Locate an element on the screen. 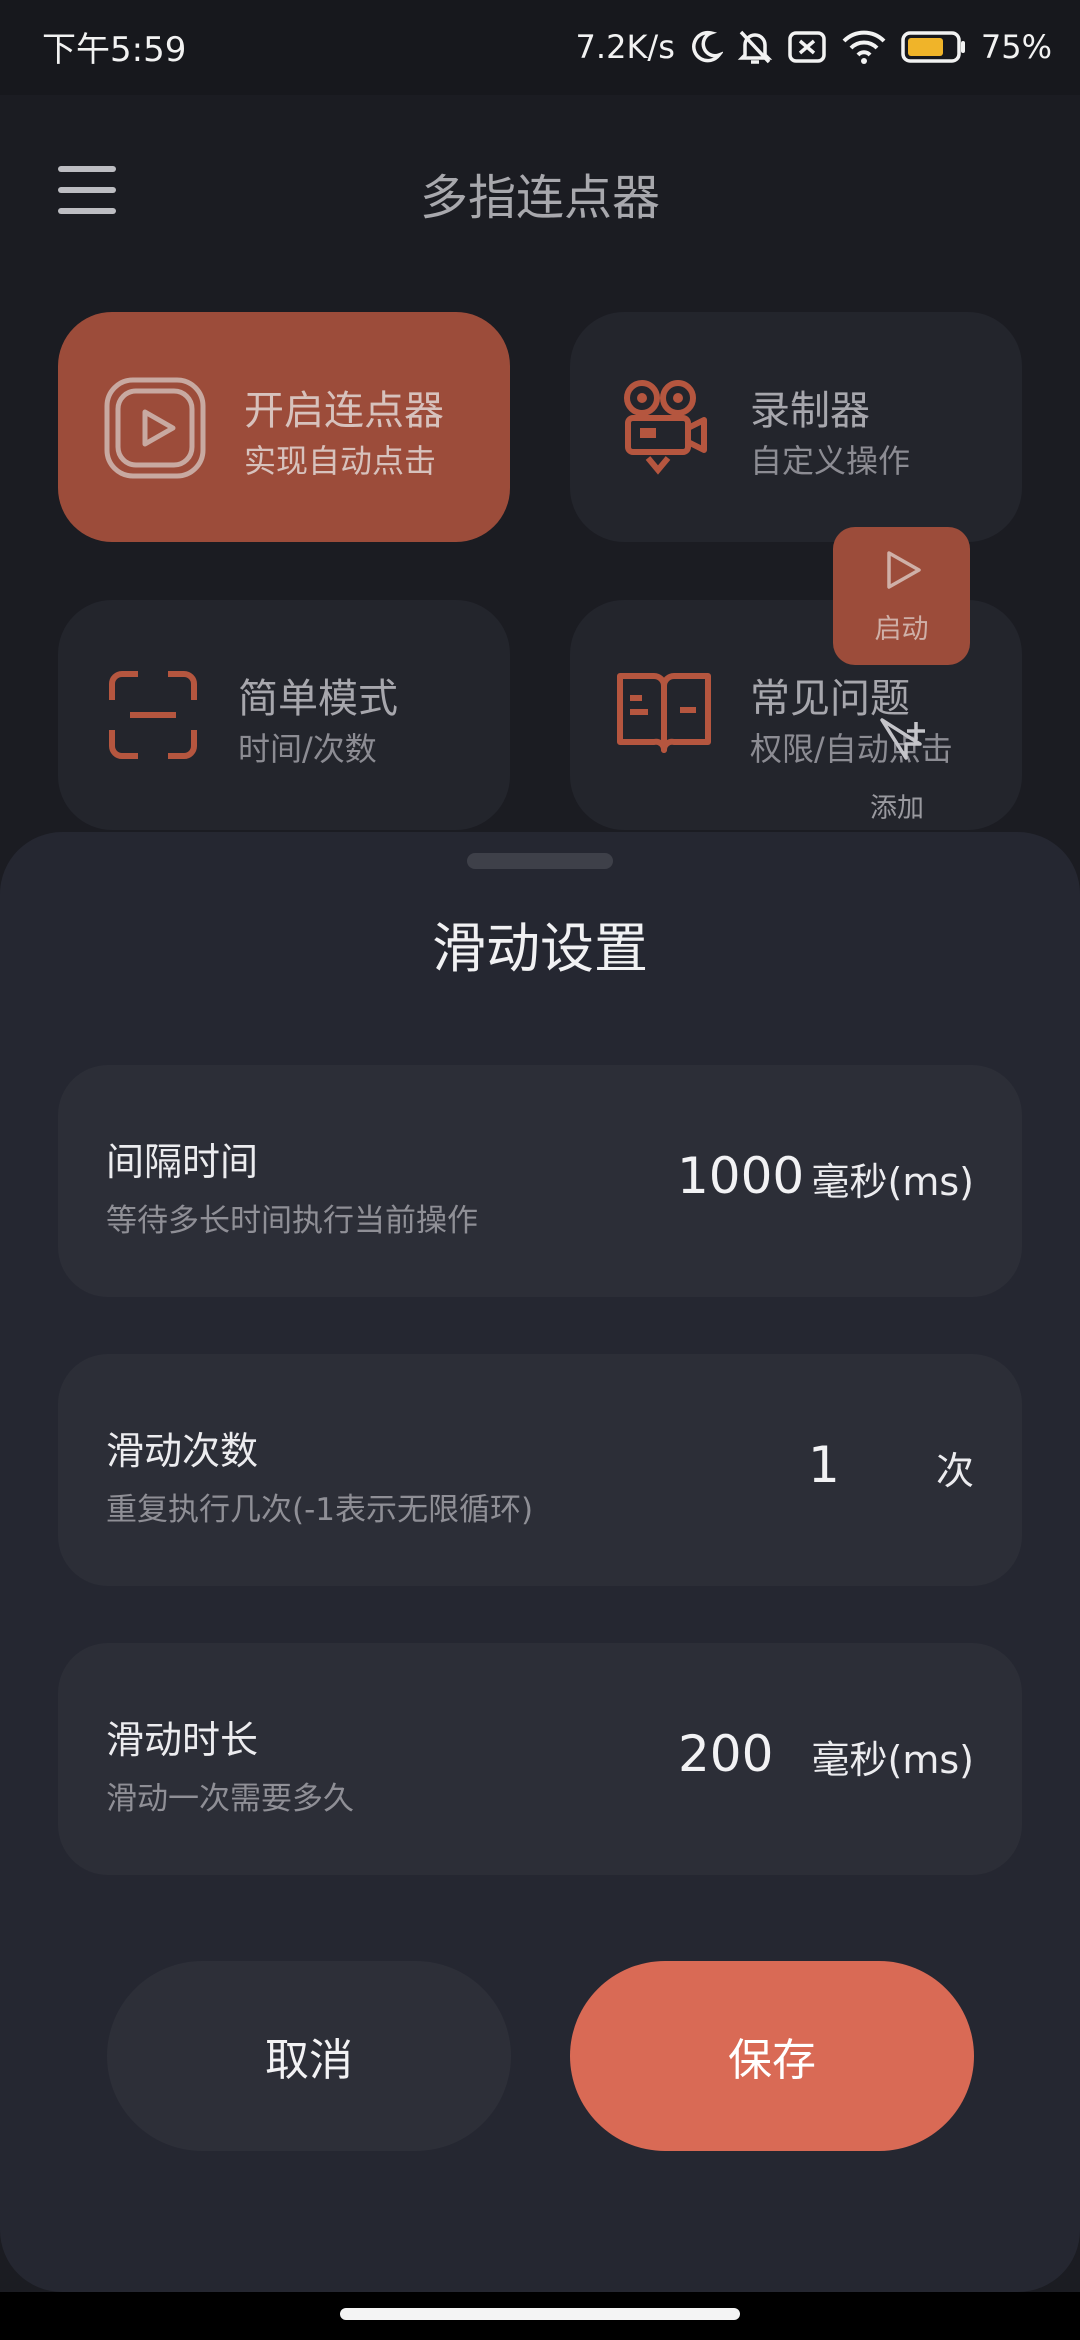 This screenshot has height=2340, width=1080. setting-description: 滑动一次需要多久 is located at coordinates (230, 1799).